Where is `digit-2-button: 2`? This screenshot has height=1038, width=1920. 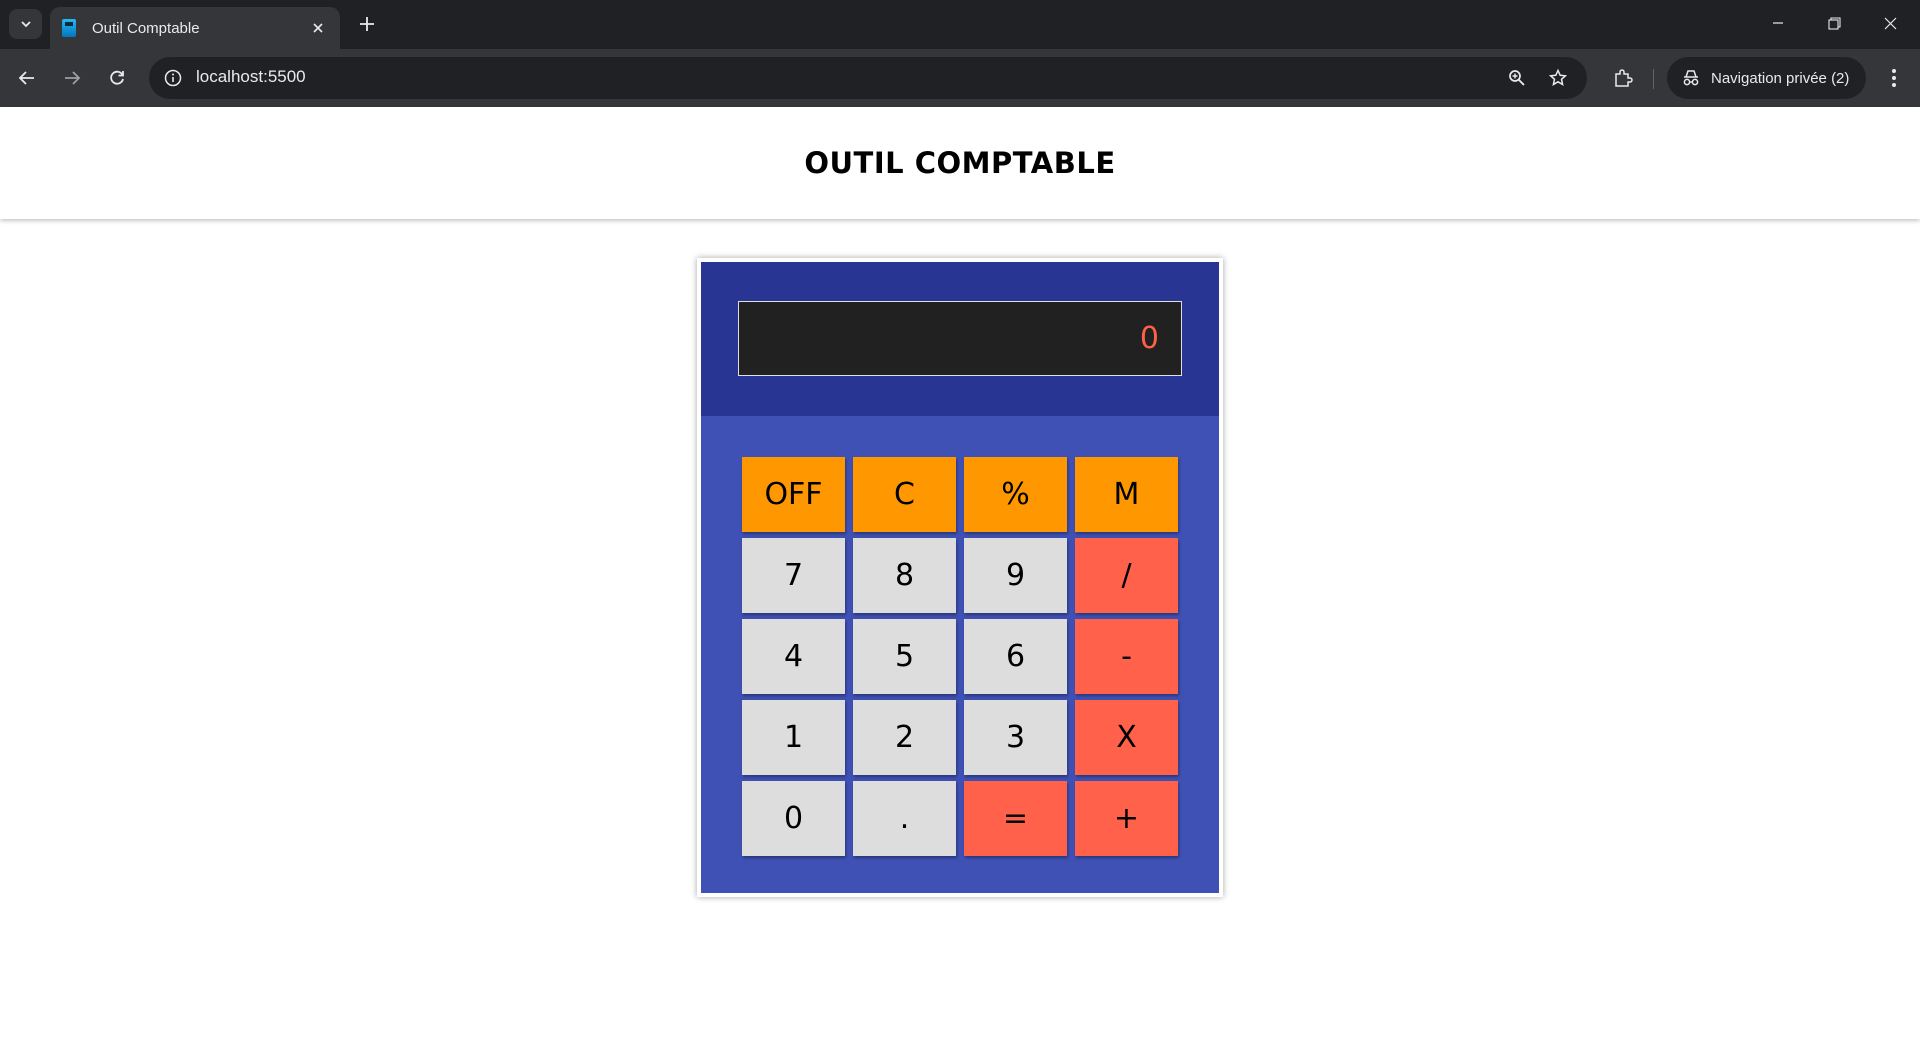 digit-2-button: 2 is located at coordinates (904, 737).